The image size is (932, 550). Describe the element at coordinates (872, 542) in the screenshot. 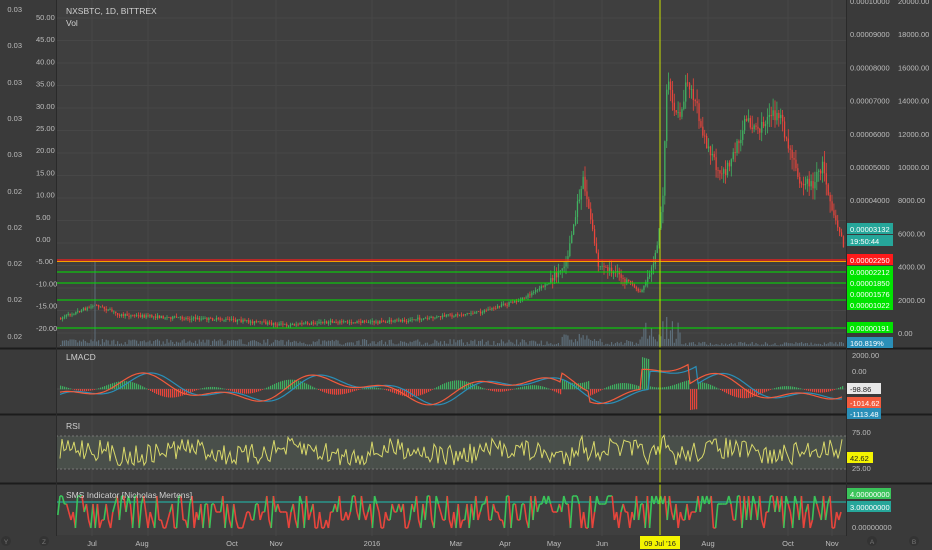

I see `corner-letter: A` at that location.